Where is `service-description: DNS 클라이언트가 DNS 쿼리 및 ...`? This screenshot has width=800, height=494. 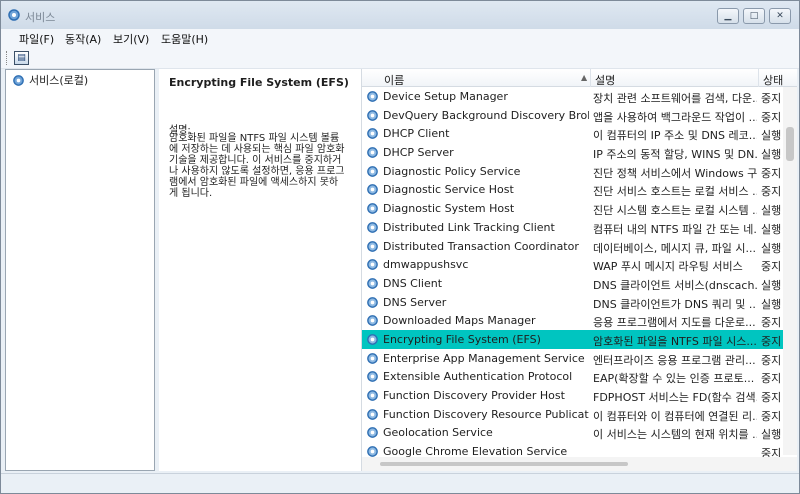 service-description: DNS 클라이언트가 DNS 쿼리 및 ... is located at coordinates (675, 304).